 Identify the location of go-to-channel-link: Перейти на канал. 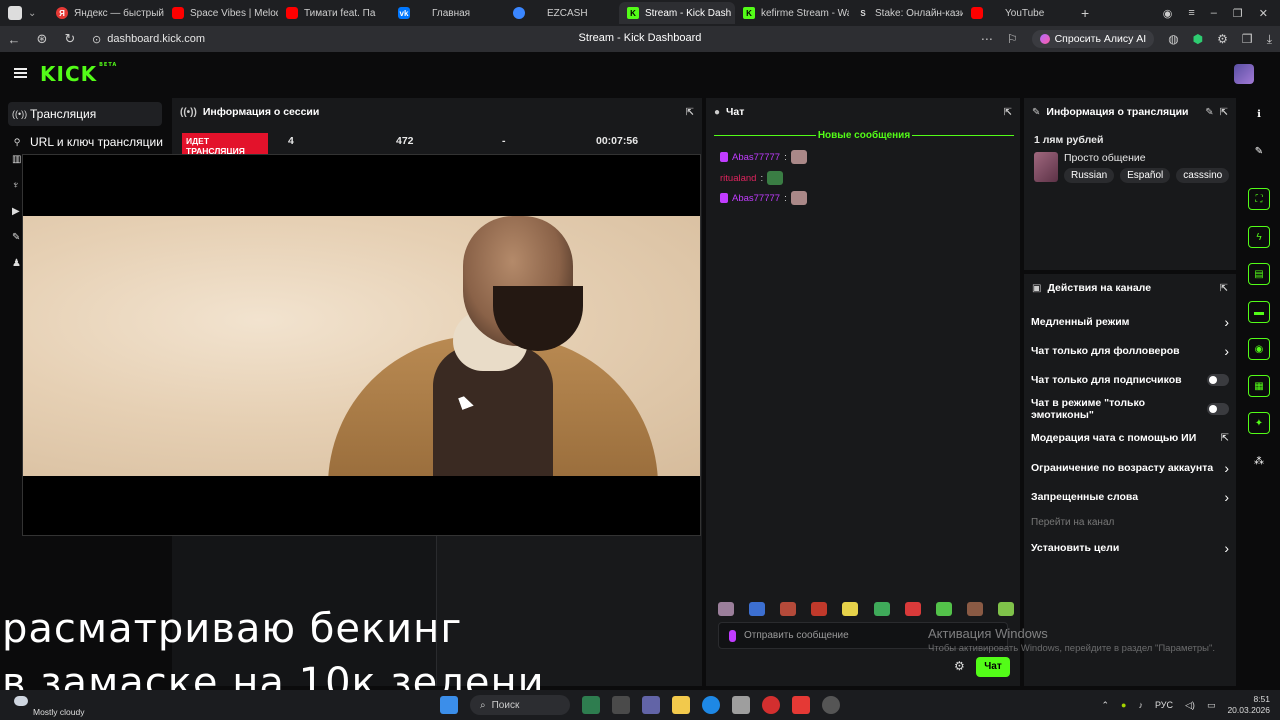
(1130, 522).